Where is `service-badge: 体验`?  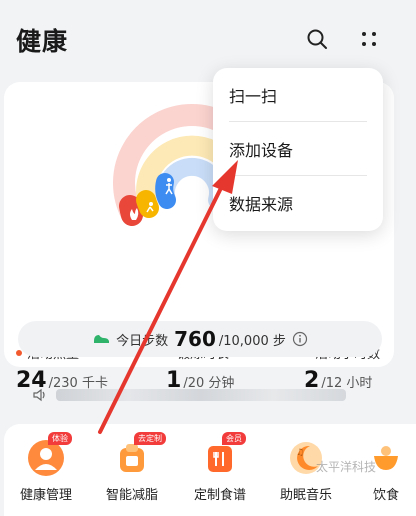
service-badge: 体验 is located at coordinates (60, 438).